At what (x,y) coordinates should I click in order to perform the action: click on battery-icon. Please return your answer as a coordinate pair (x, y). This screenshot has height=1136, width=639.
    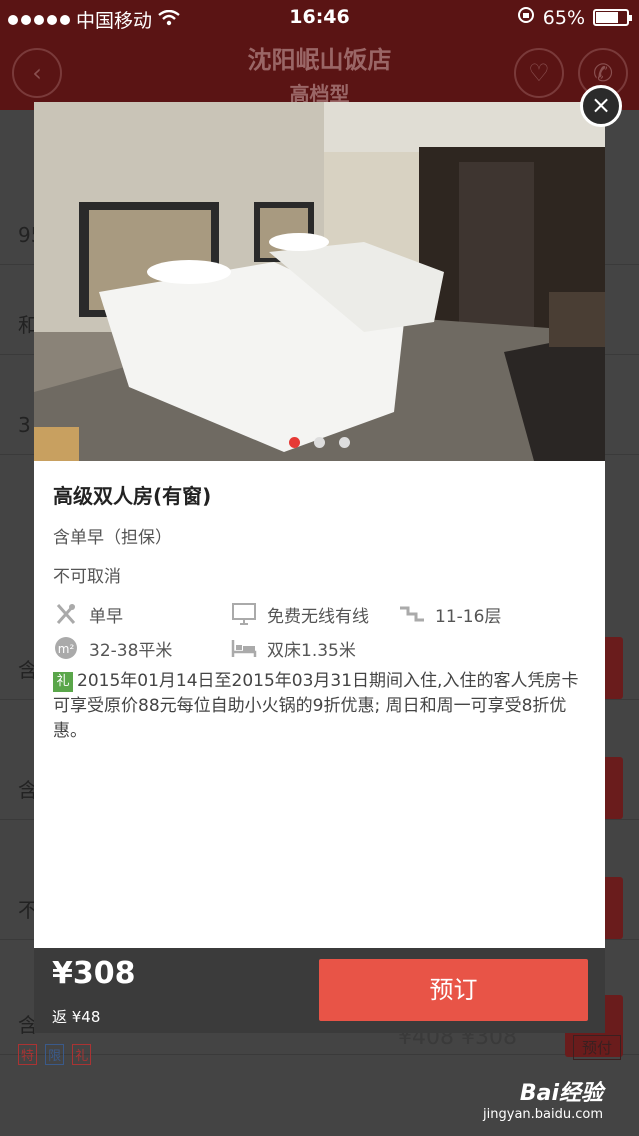
    Looking at the image, I should click on (612, 17).